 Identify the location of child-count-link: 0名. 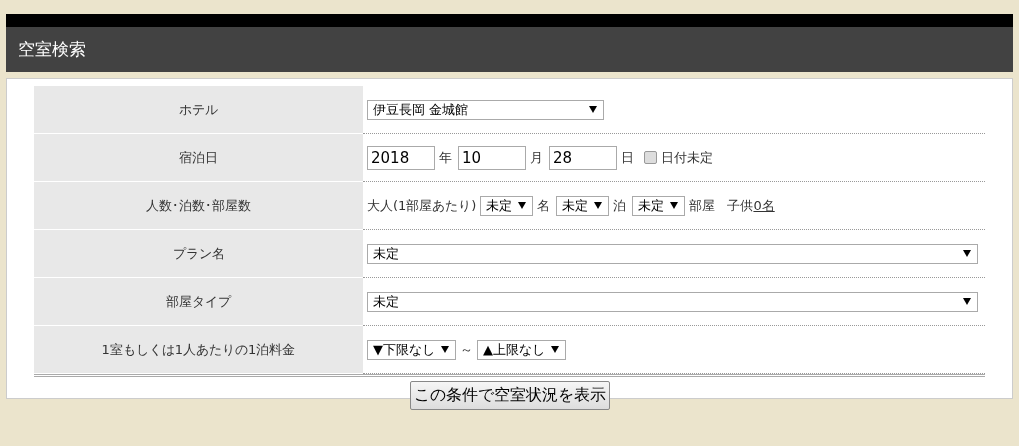
(764, 205).